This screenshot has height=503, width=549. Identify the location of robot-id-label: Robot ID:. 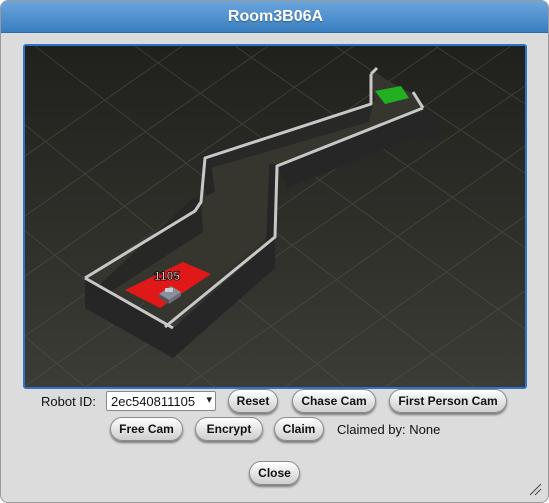
(68, 401).